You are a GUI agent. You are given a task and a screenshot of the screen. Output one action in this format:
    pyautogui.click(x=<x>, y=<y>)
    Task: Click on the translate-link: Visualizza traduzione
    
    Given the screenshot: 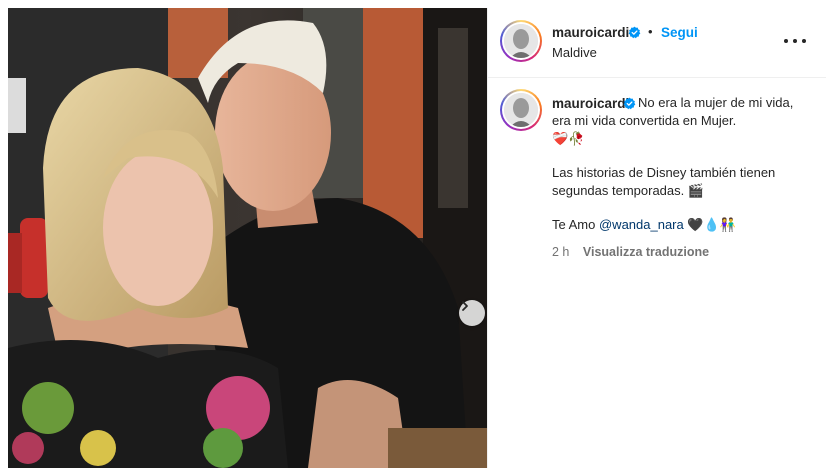 What is the action you would take?
    pyautogui.click(x=646, y=252)
    